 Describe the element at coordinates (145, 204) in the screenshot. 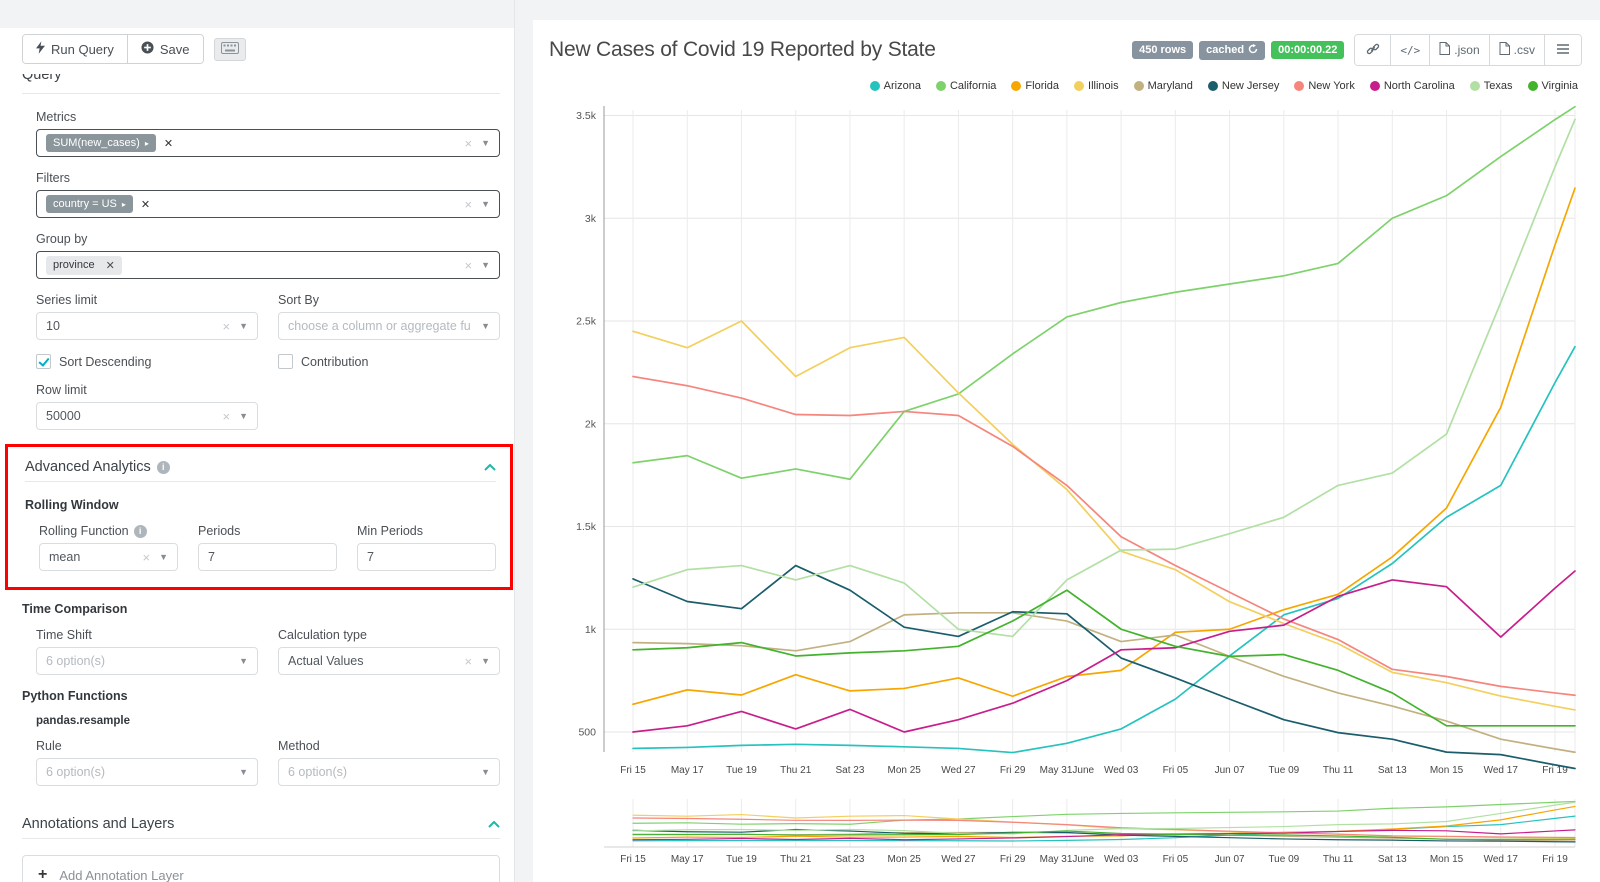

I see `remove-filter-icon: ✕` at that location.